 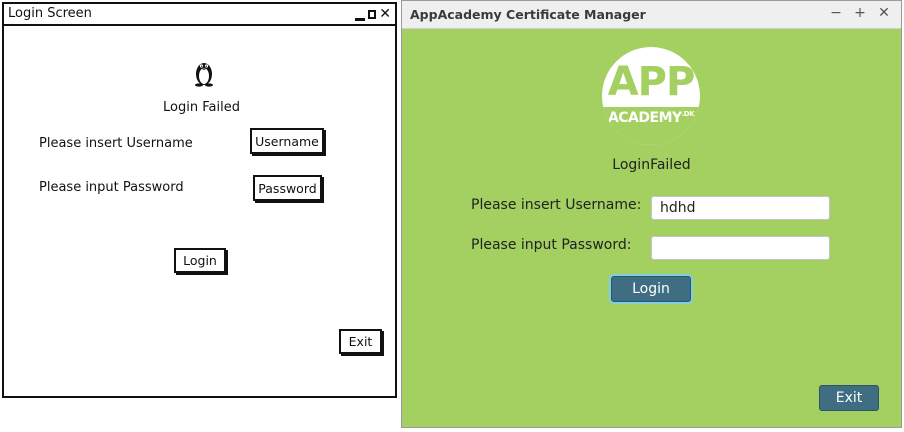 I want to click on appacademy-logo: APP ACADEMY.DK, so click(x=651, y=96).